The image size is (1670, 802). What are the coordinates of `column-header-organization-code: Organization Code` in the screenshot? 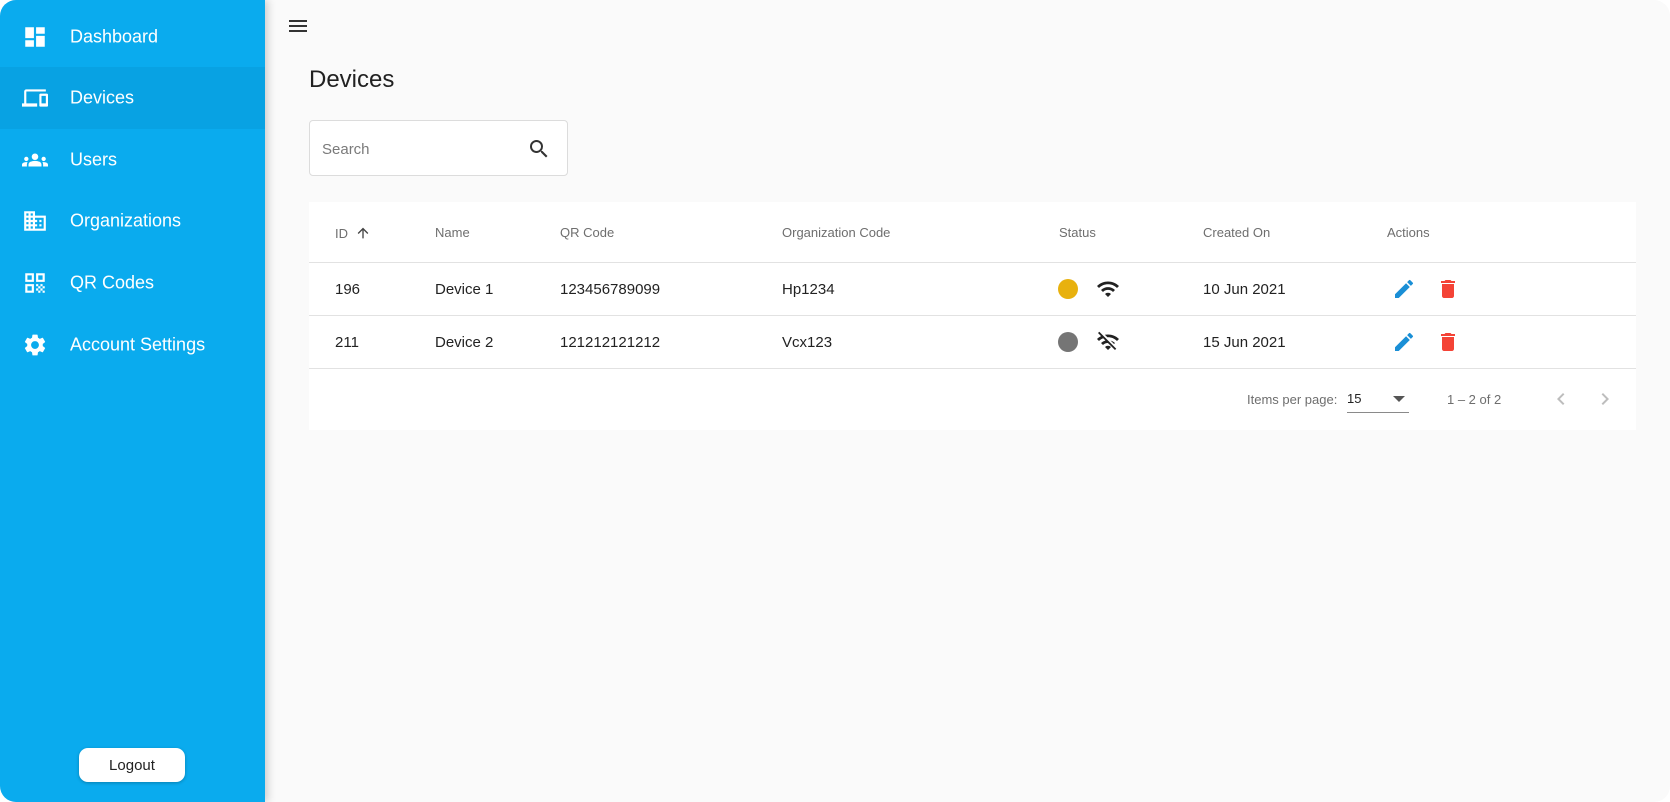 It's located at (836, 232).